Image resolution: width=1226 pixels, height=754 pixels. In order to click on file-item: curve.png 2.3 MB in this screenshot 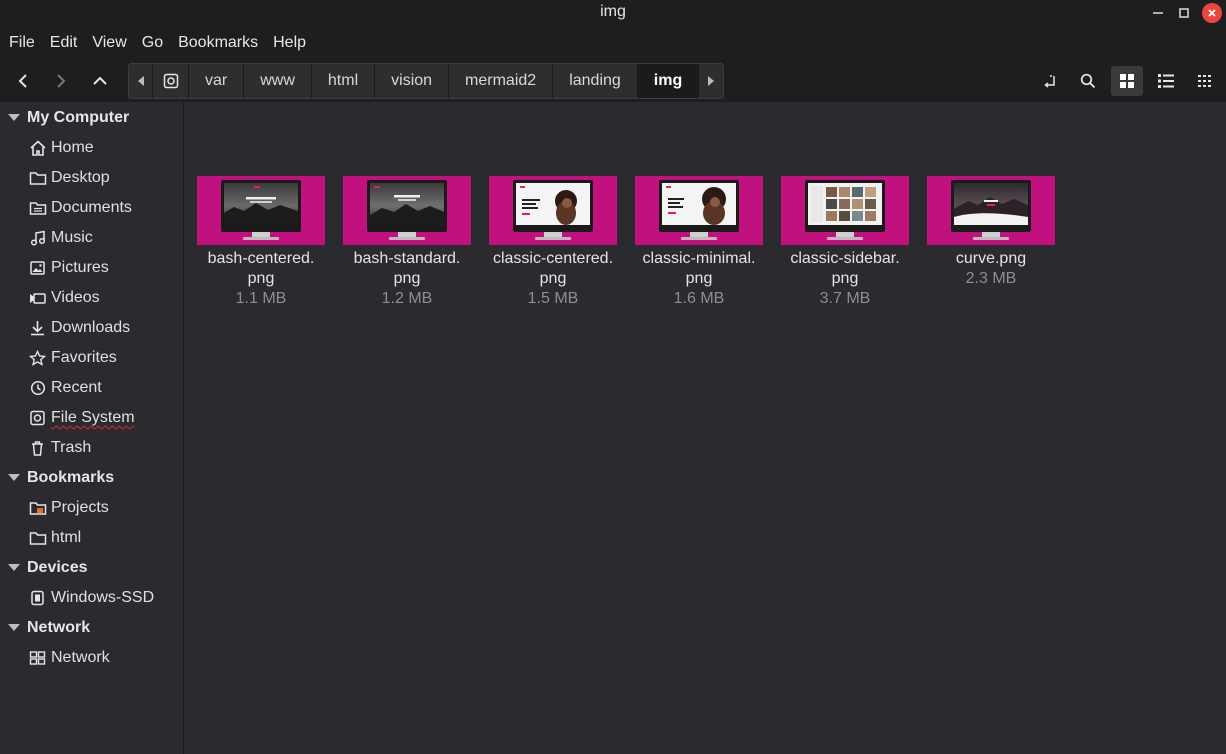, I will do `click(991, 232)`.